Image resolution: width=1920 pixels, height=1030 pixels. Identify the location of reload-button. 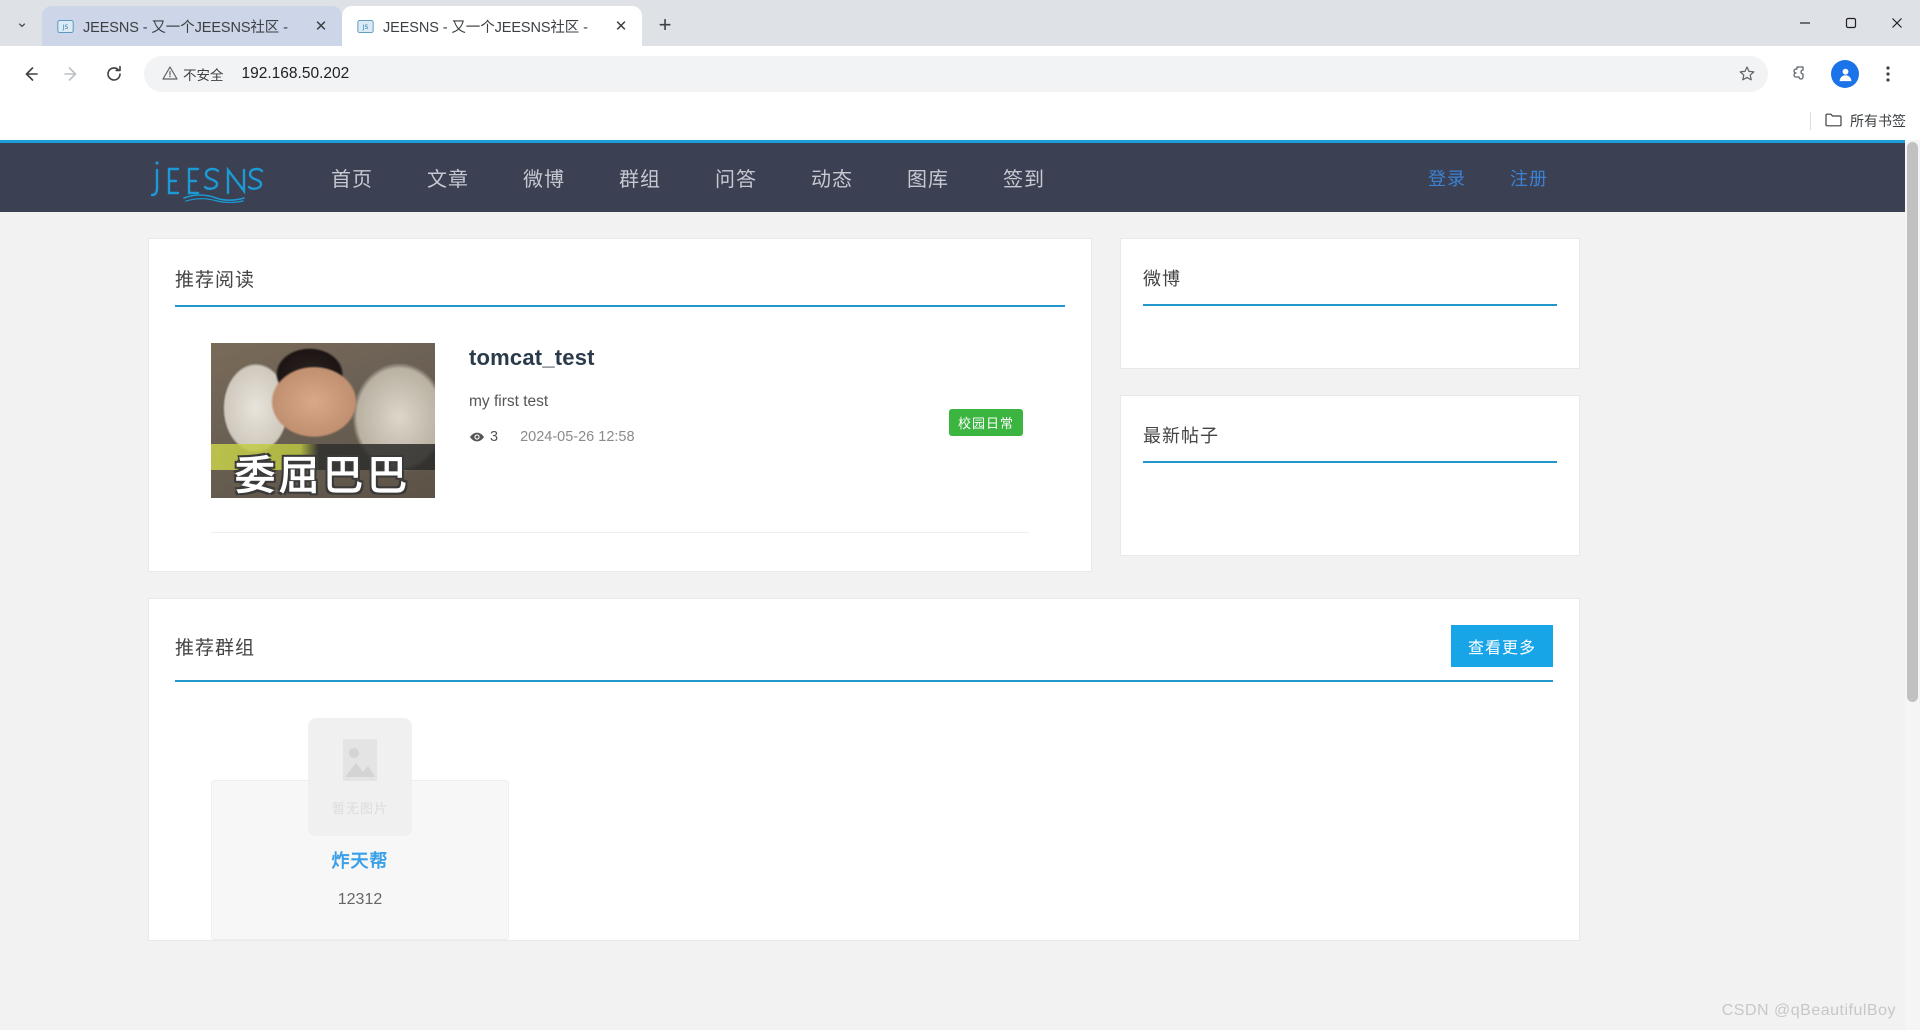
(114, 74).